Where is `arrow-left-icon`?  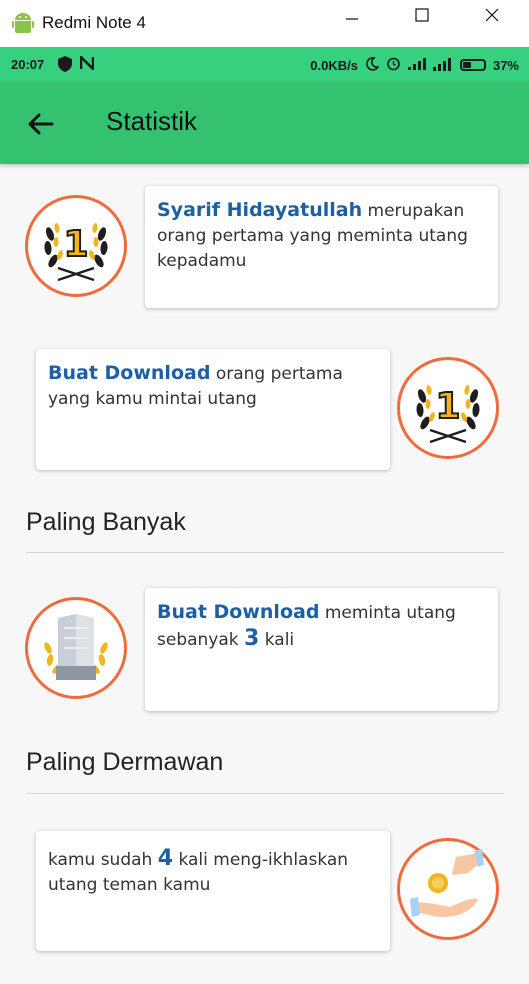 arrow-left-icon is located at coordinates (41, 129).